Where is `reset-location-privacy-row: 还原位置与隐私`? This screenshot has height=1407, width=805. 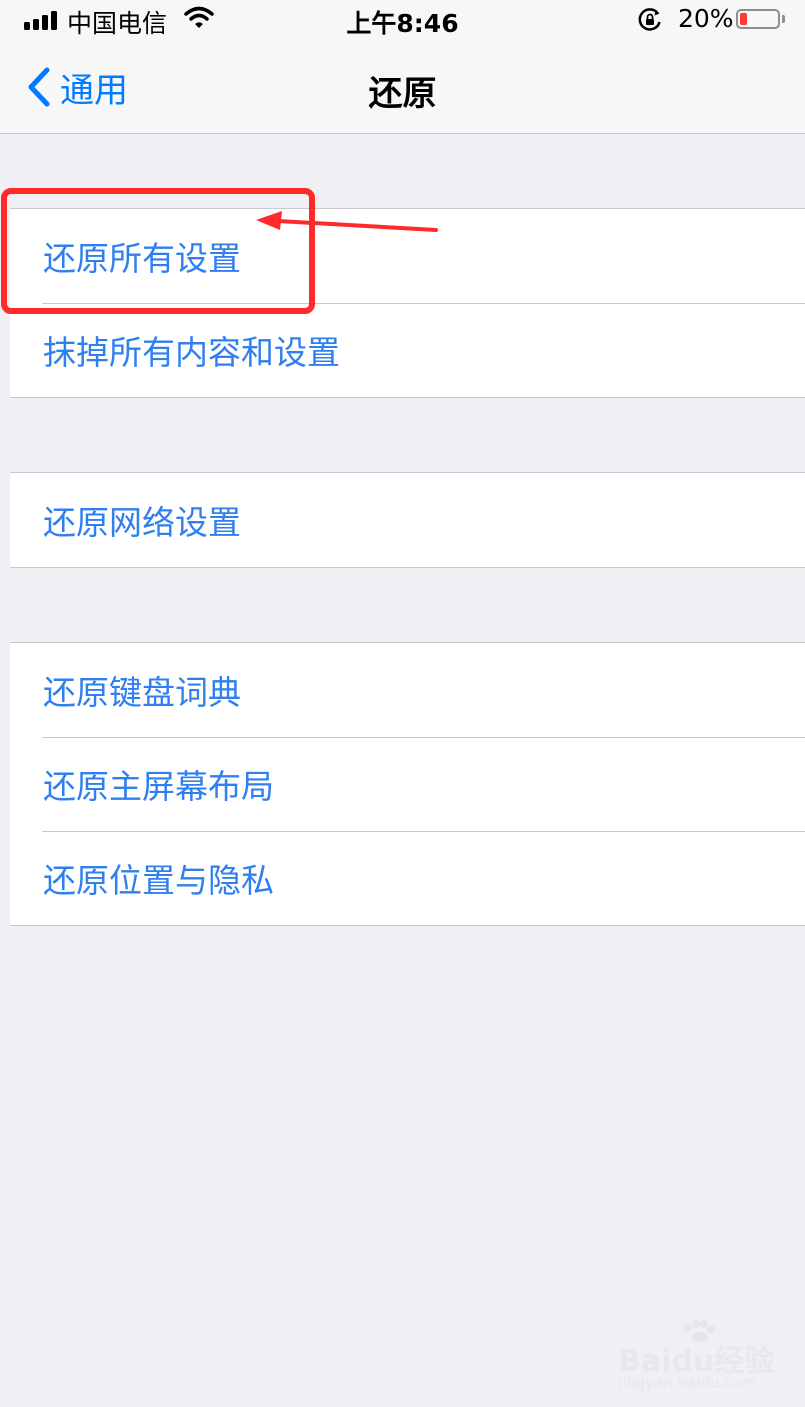
reset-location-privacy-row: 还原位置与隐私 is located at coordinates (407, 878).